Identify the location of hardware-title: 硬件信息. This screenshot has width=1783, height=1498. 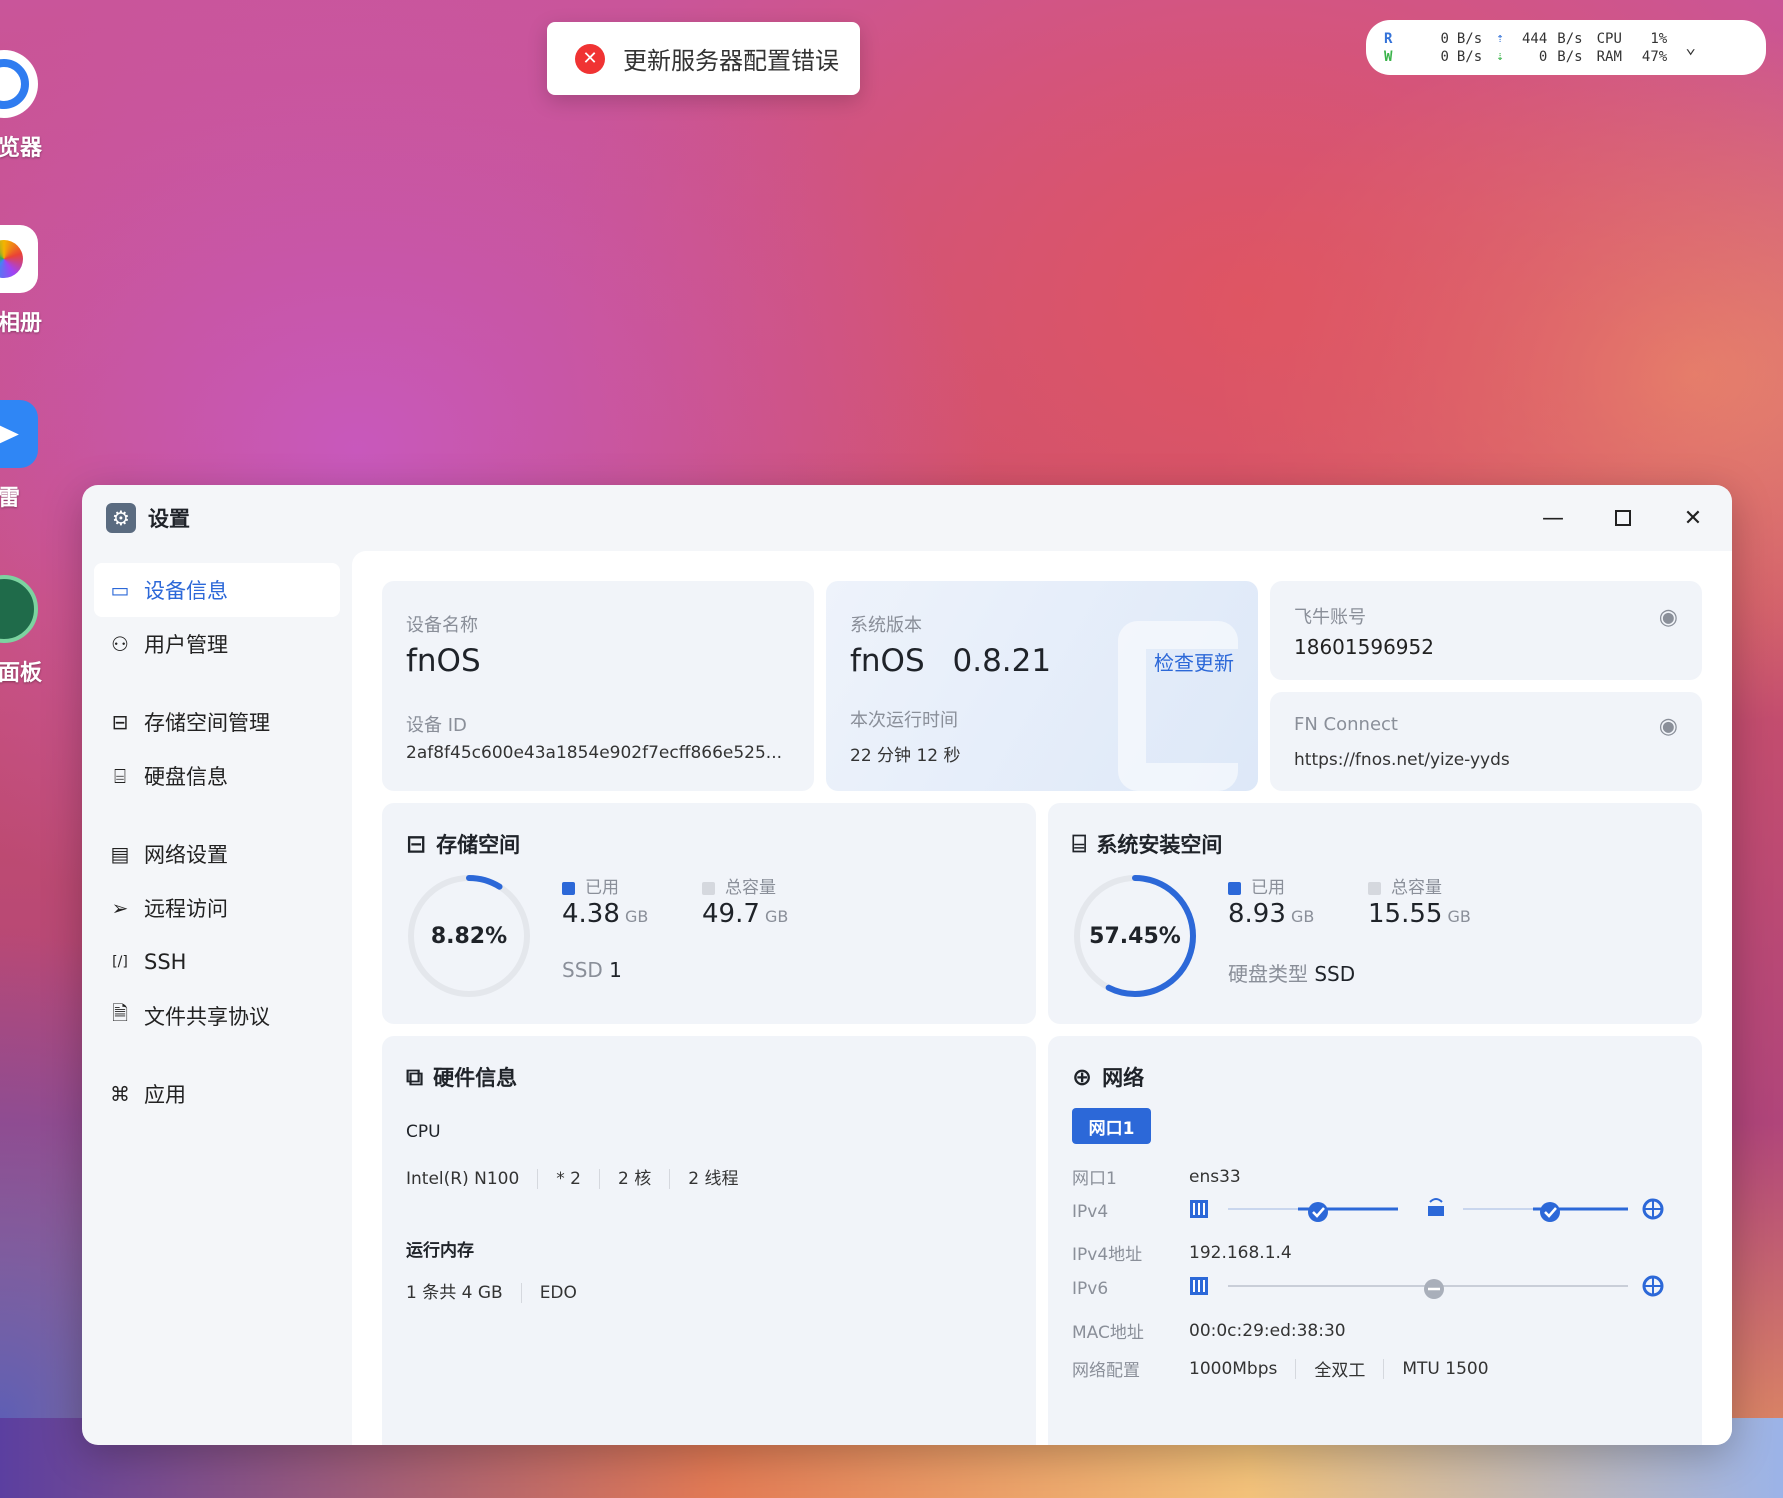
(475, 1078).